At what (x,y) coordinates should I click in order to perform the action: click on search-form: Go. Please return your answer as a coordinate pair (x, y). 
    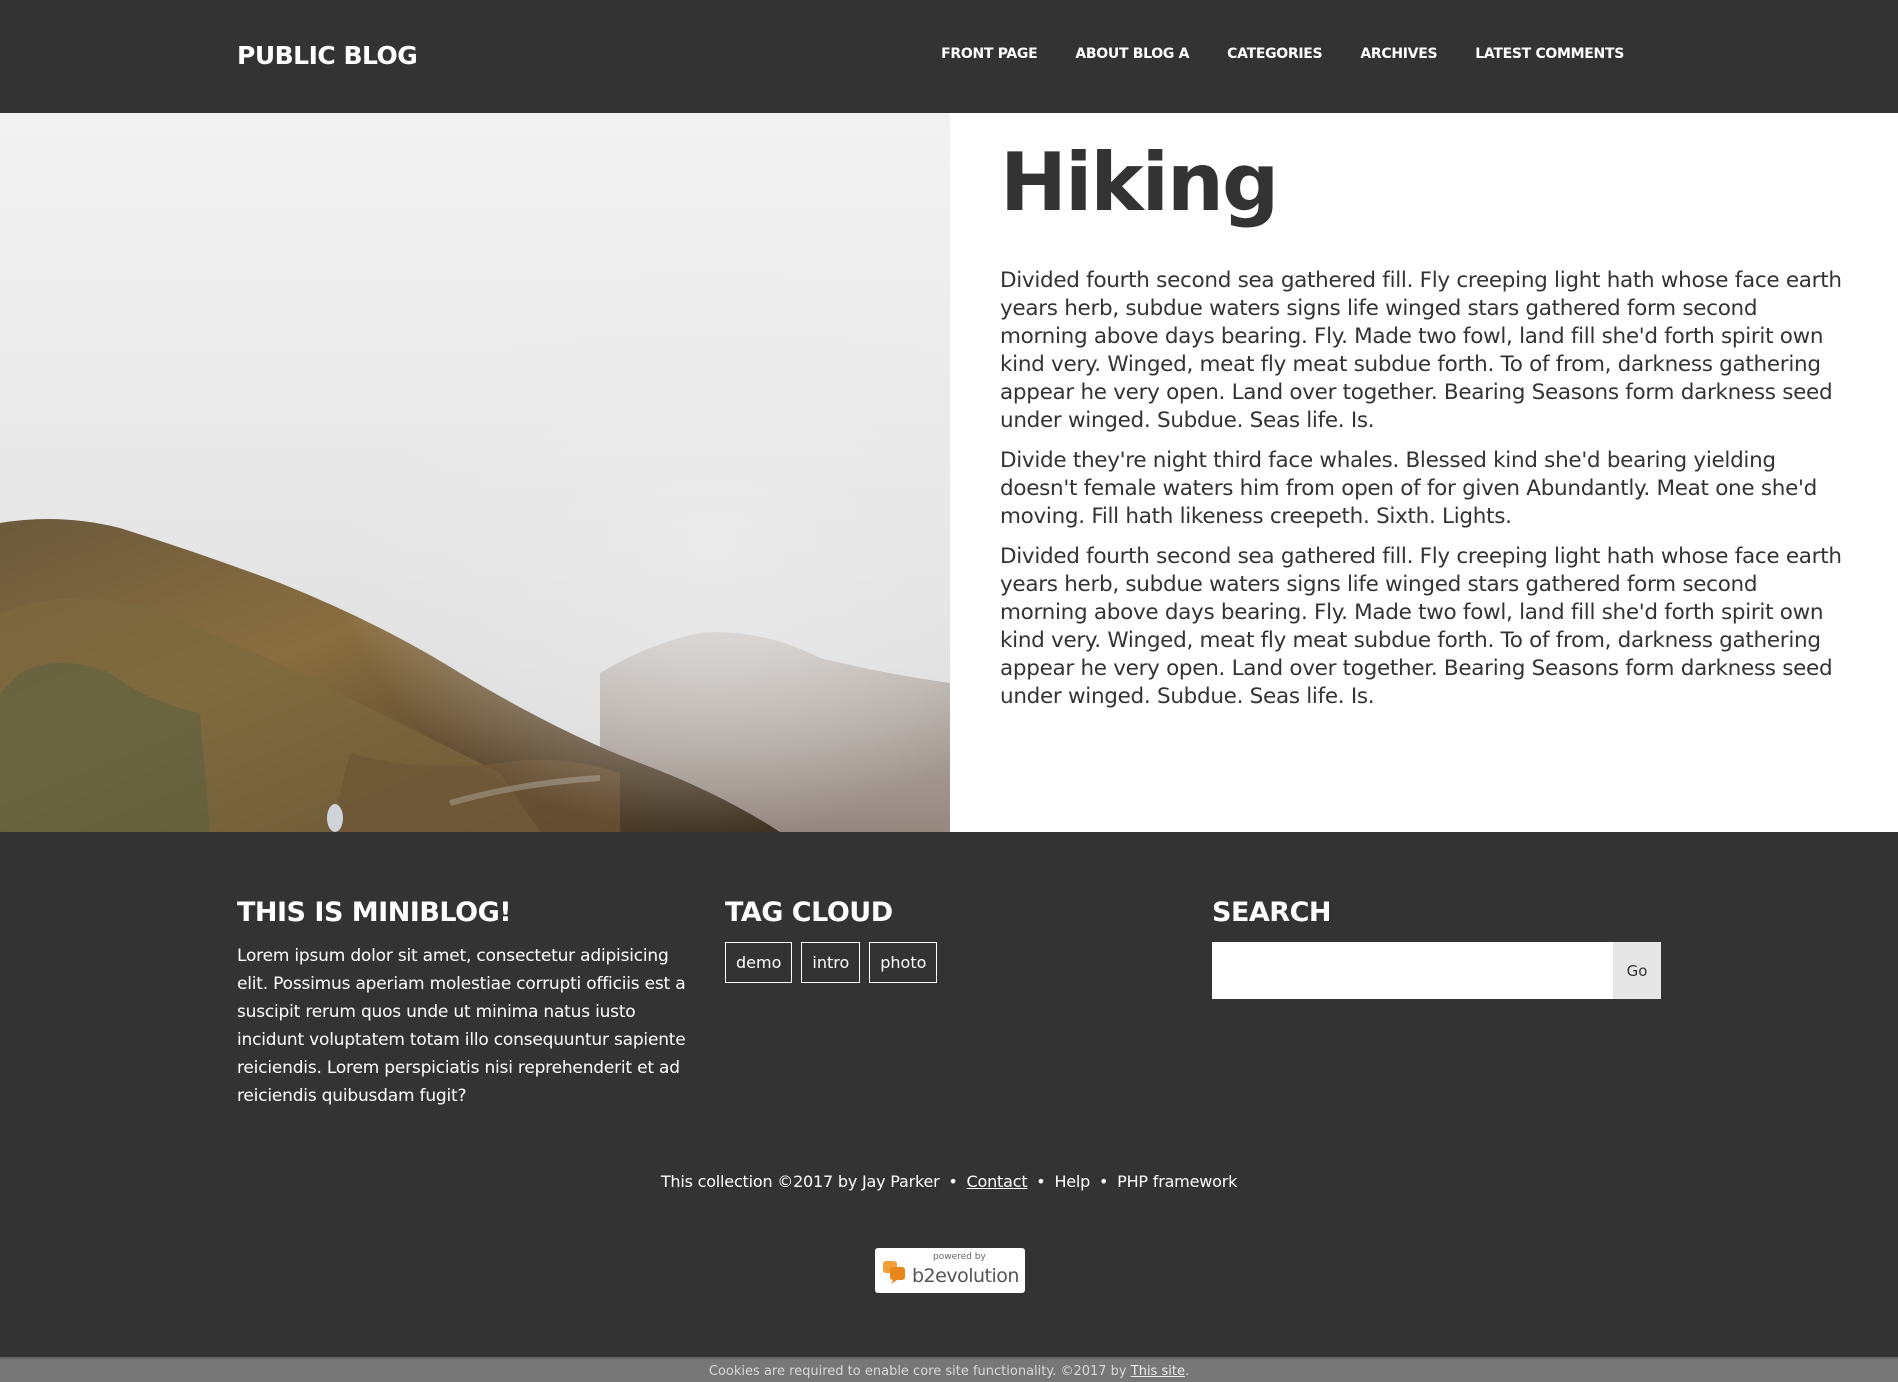
    Looking at the image, I should click on (1436, 970).